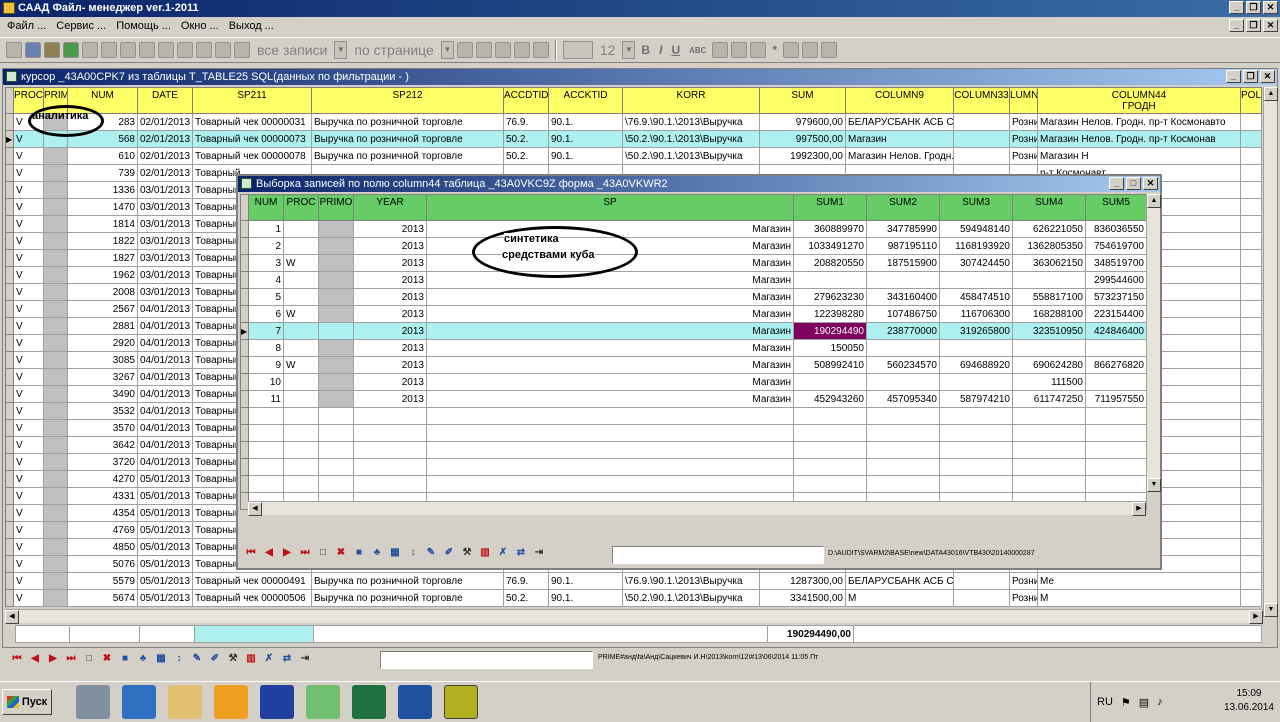 This screenshot has width=1280, height=722. Describe the element at coordinates (139, 701) in the screenshot. I see `powershell-icon` at that location.